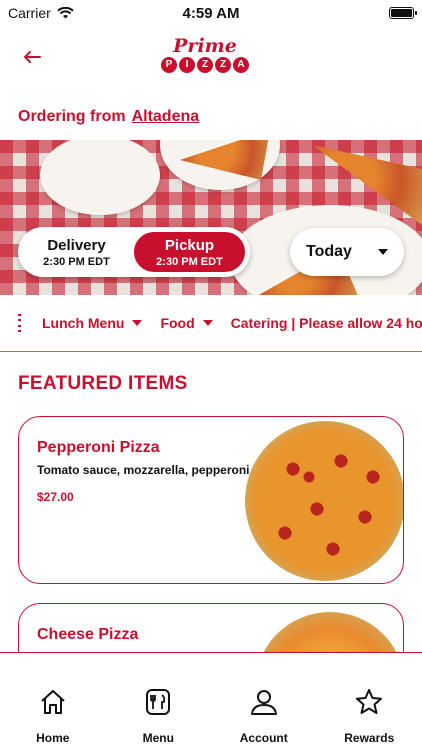  I want to click on day-select: Today, so click(347, 252).